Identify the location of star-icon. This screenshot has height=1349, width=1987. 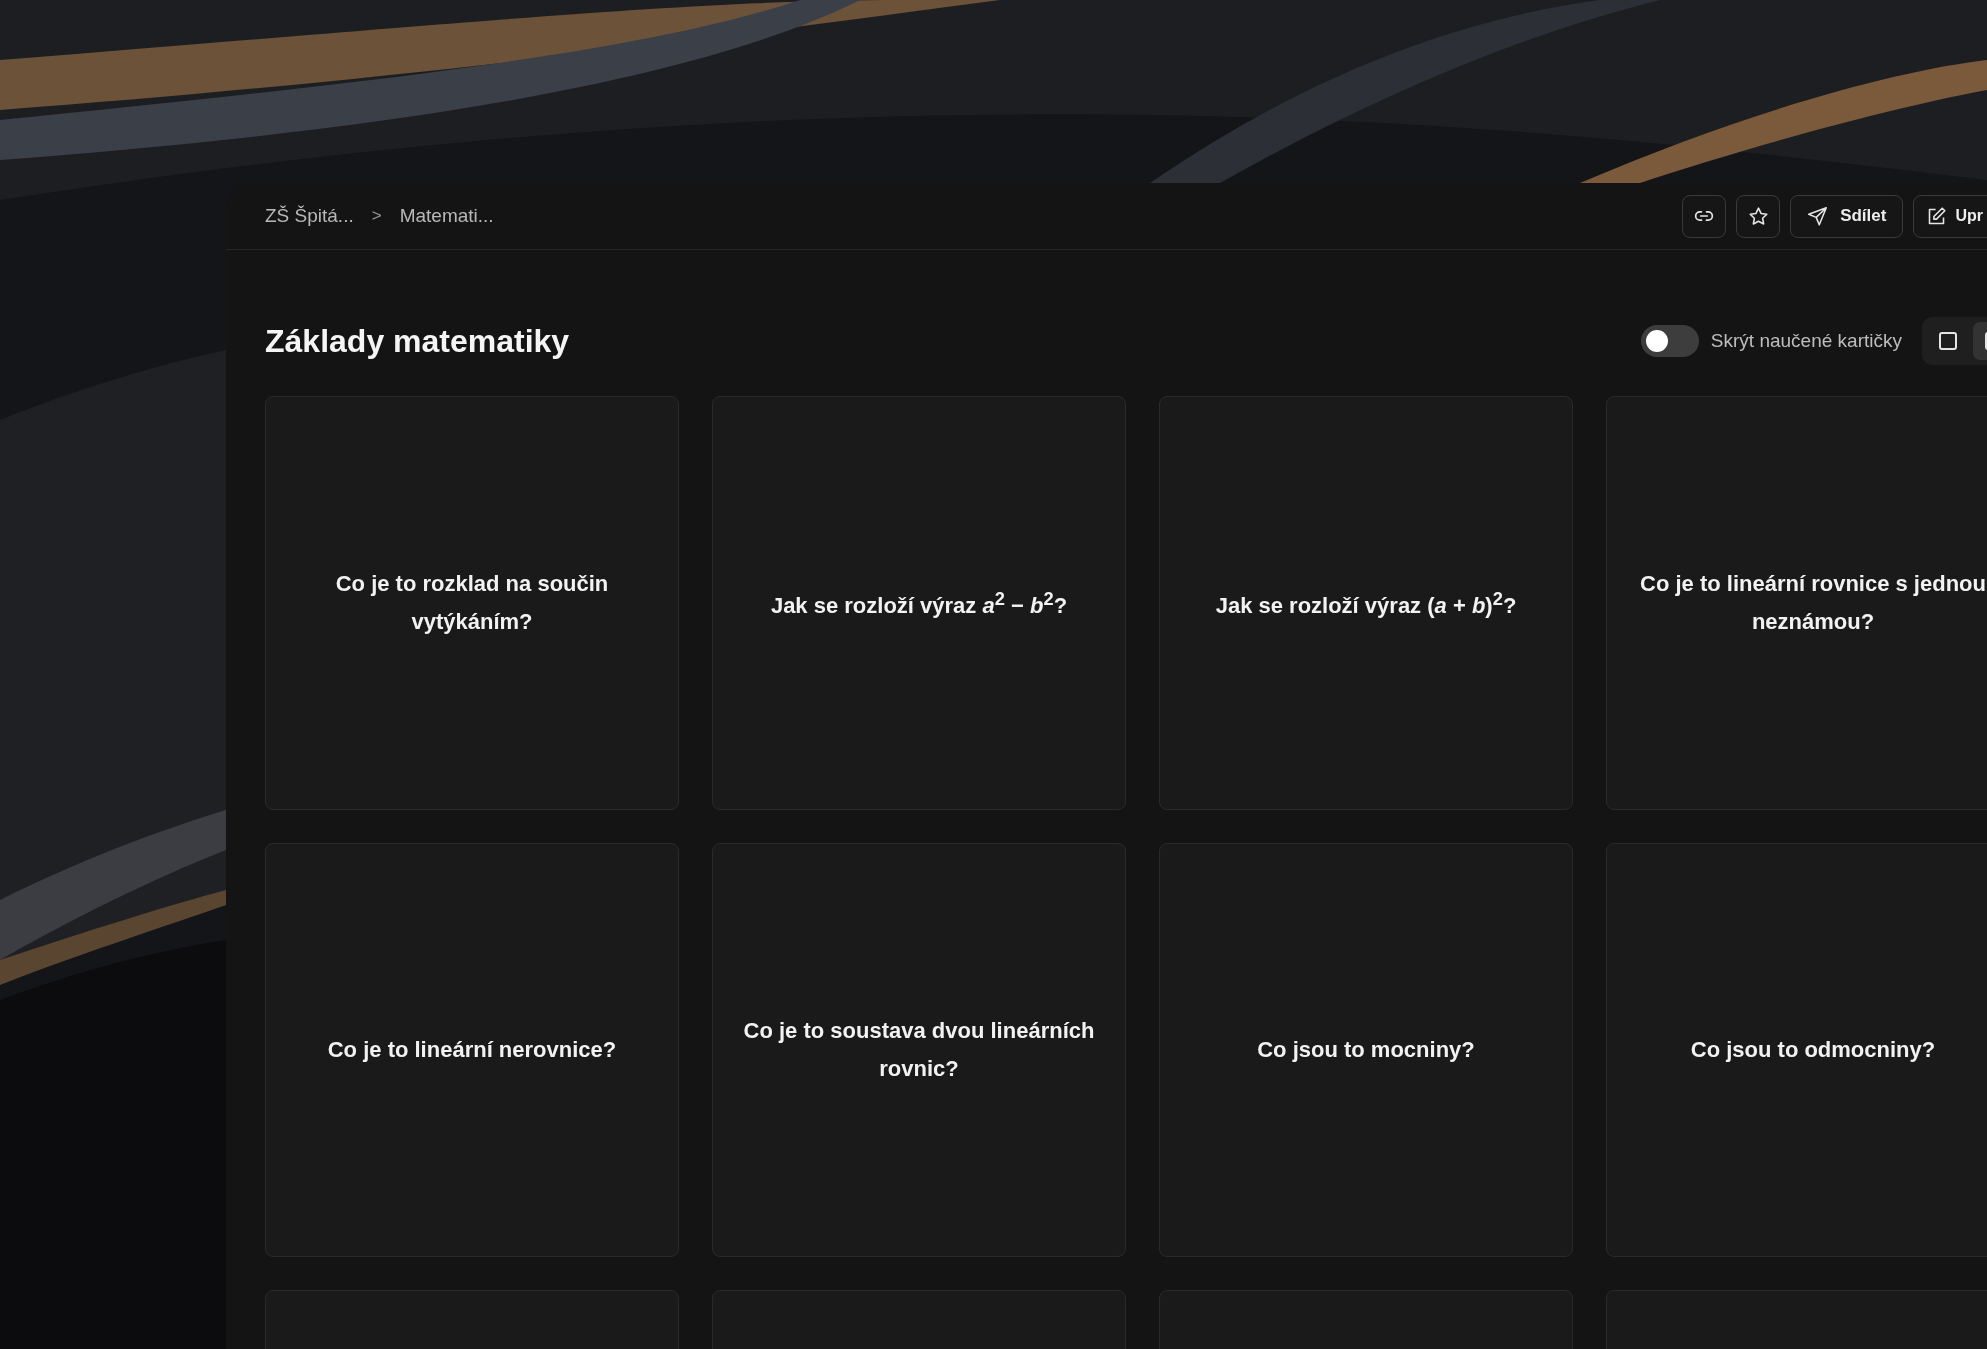
(1758, 216).